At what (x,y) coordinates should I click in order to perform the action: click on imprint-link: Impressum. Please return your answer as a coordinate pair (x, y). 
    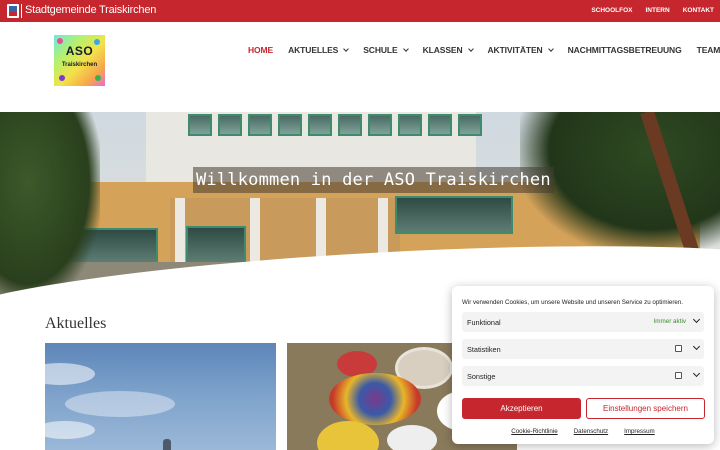
    Looking at the image, I should click on (639, 431).